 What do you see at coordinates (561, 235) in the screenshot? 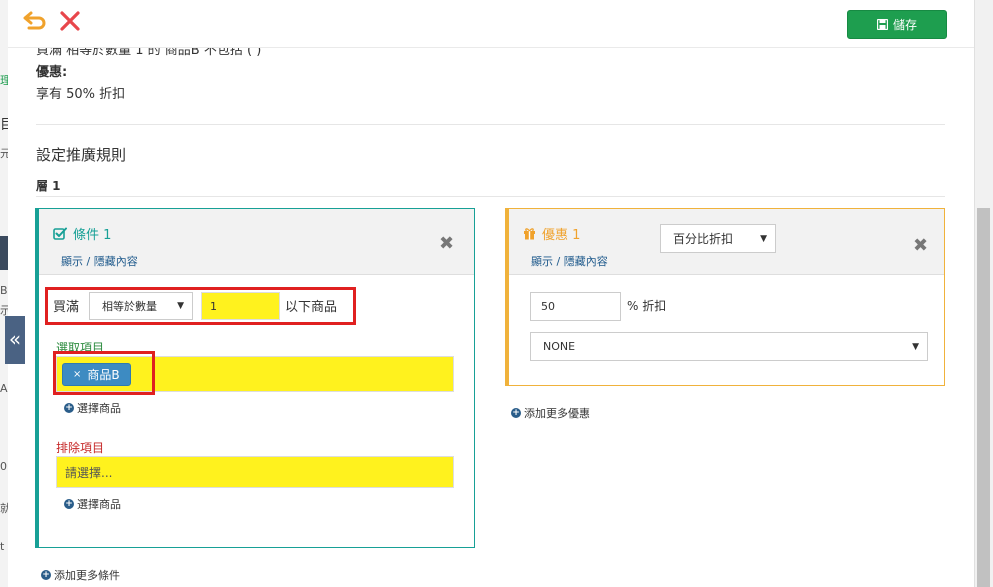
I see `offer-title-text: 優惠 1` at bounding box center [561, 235].